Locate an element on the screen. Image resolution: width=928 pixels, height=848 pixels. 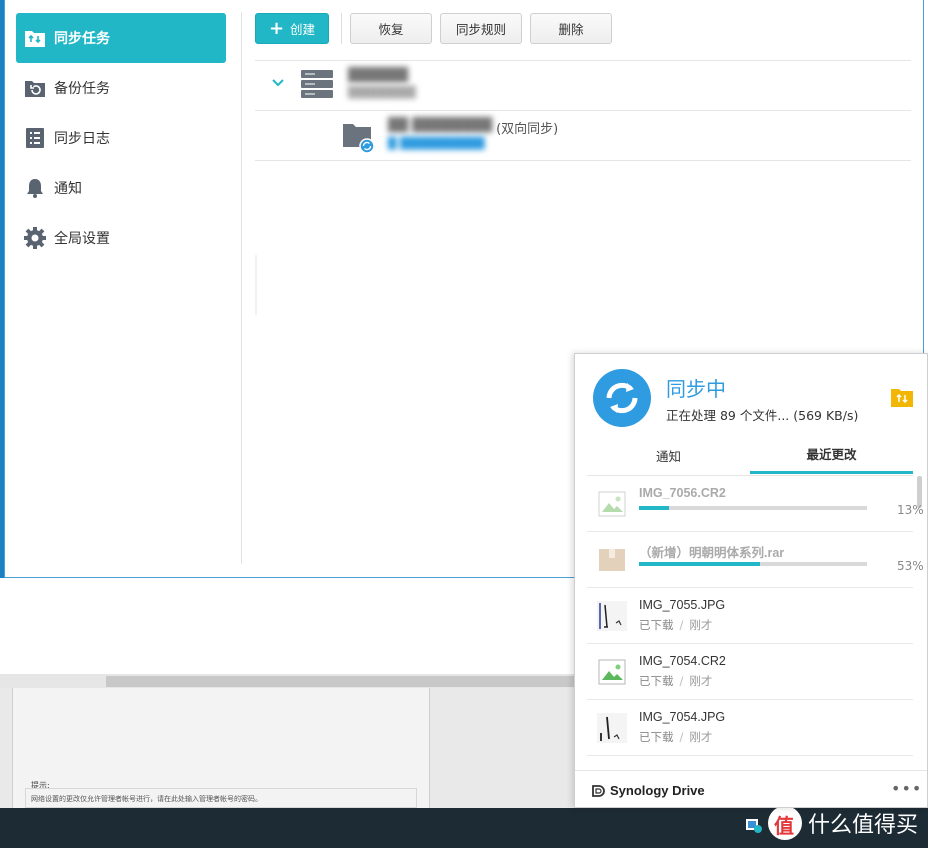
tab-notifications: 通知 is located at coordinates (668, 455).